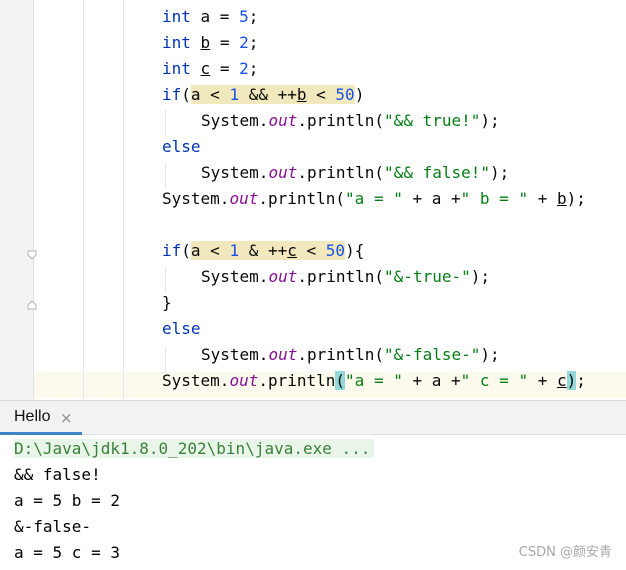  What do you see at coordinates (432, 120) in the screenshot?
I see `code-token: "&& true!"` at bounding box center [432, 120].